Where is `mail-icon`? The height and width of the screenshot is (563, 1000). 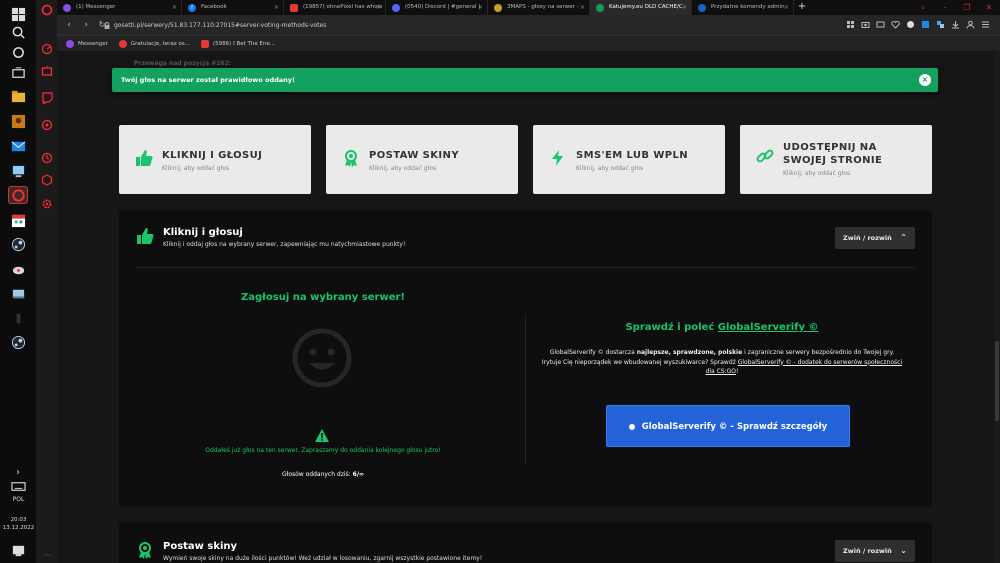 mail-icon is located at coordinates (18, 146).